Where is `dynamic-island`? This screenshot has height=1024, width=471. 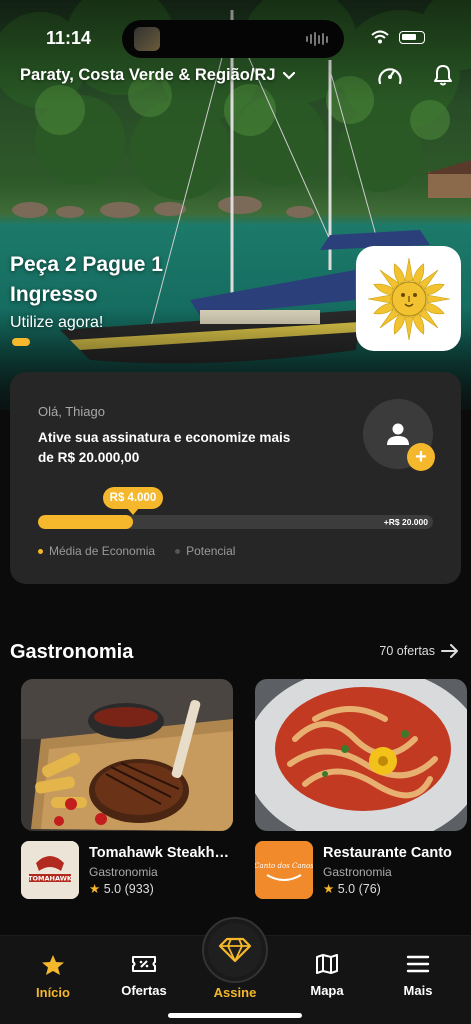
dynamic-island is located at coordinates (233, 39).